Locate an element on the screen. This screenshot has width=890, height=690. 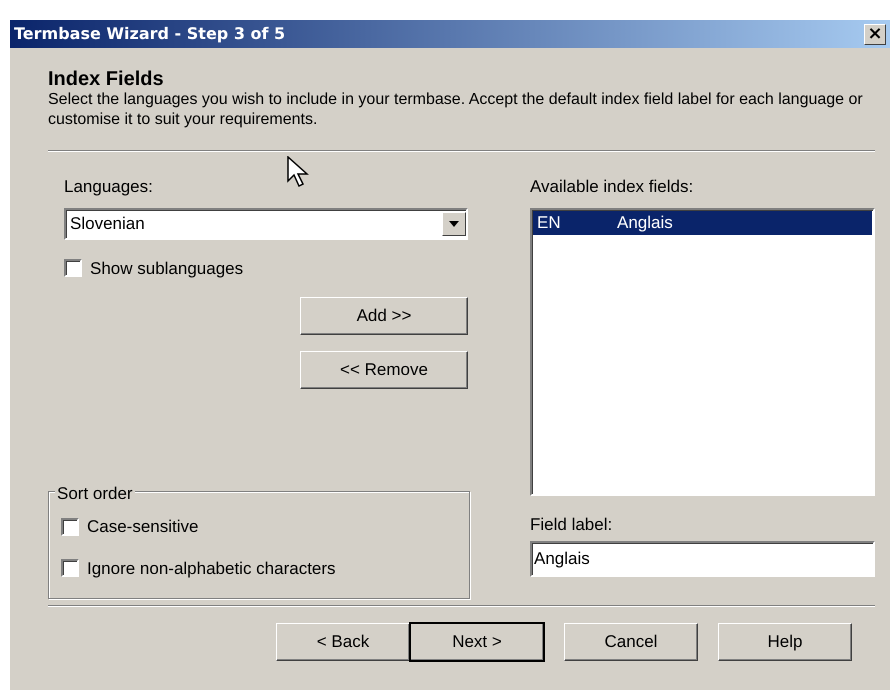
wizard-button: Next > is located at coordinates (477, 642).